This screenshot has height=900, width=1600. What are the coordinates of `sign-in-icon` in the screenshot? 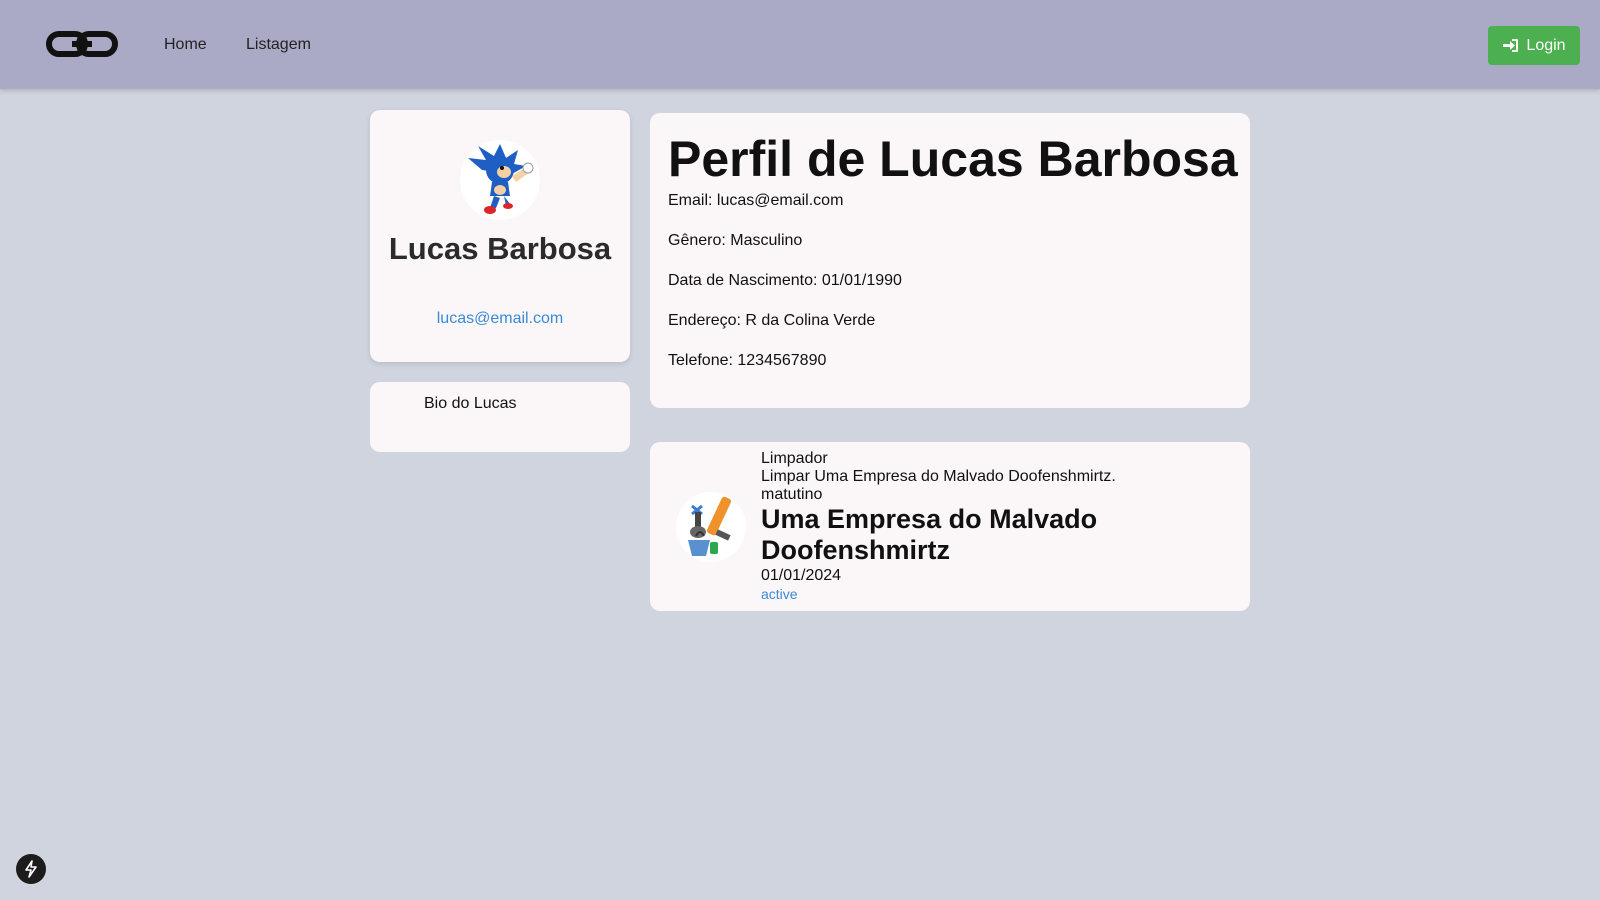 It's located at (1511, 45).